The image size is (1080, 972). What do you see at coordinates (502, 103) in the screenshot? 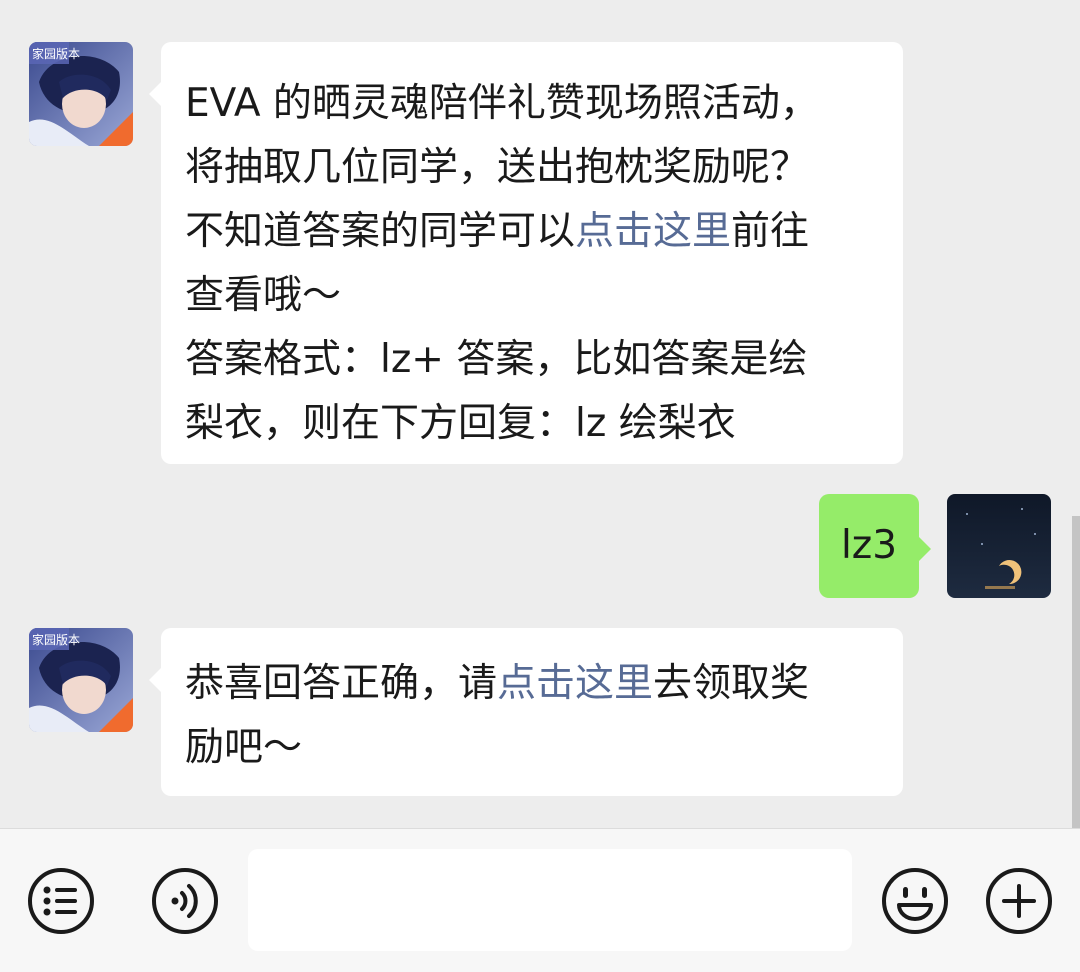
I see `message-text: EVA 的晒灵魂陪伴礼赞现场照活动，` at bounding box center [502, 103].